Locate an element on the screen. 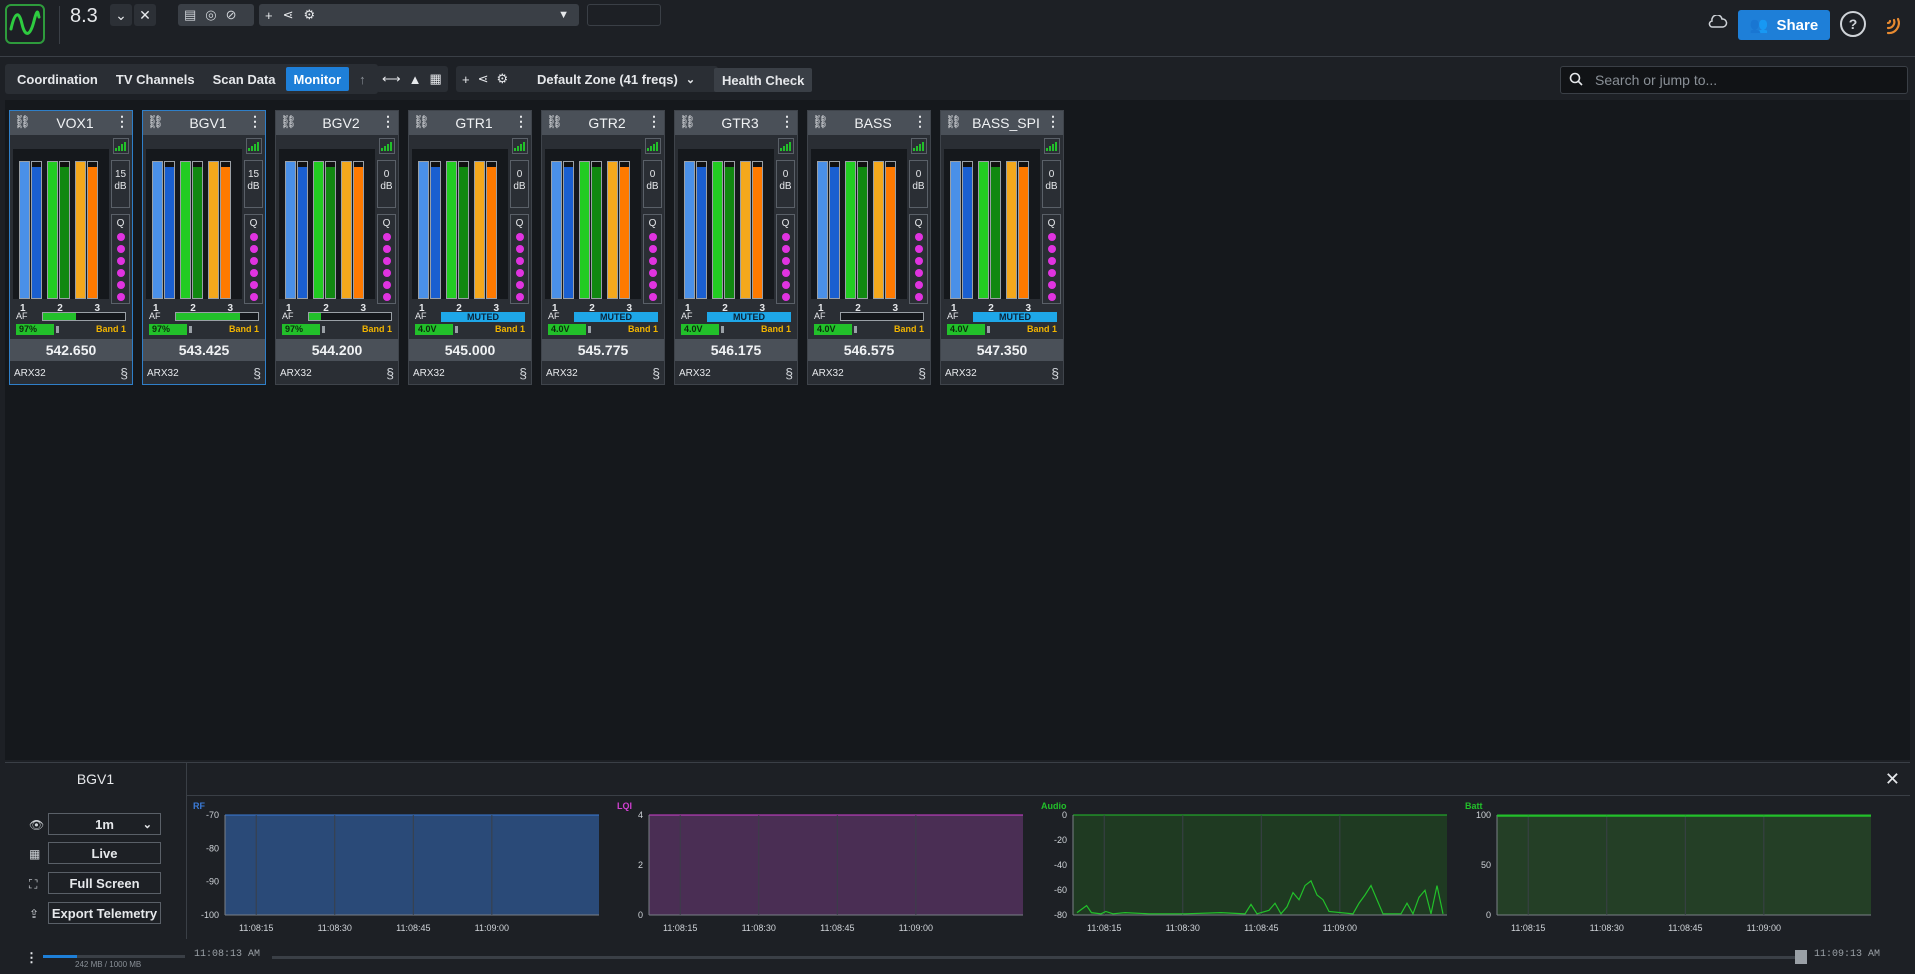  tab-tv-channels: TV Channels is located at coordinates (155, 79).